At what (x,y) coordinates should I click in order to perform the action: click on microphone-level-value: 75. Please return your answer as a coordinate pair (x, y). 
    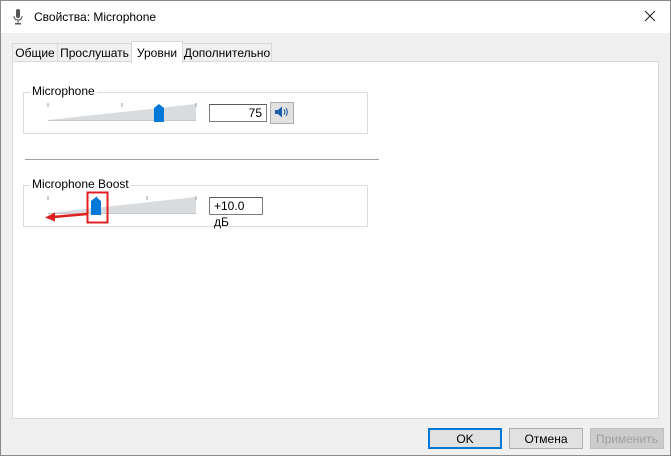
    Looking at the image, I should click on (238, 113).